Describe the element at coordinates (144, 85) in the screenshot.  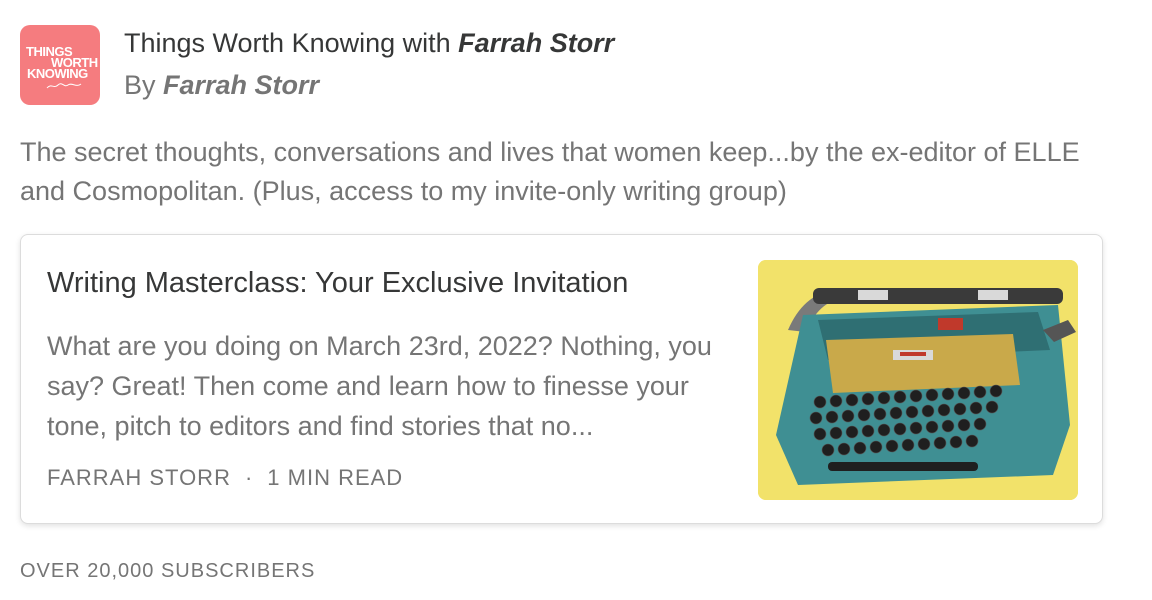
I see `byline-prefix: By` at that location.